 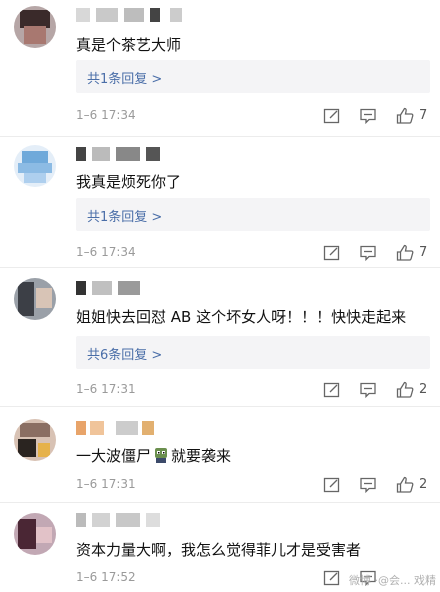 What do you see at coordinates (161, 455) in the screenshot?
I see `zombie-emoji-icon` at bounding box center [161, 455].